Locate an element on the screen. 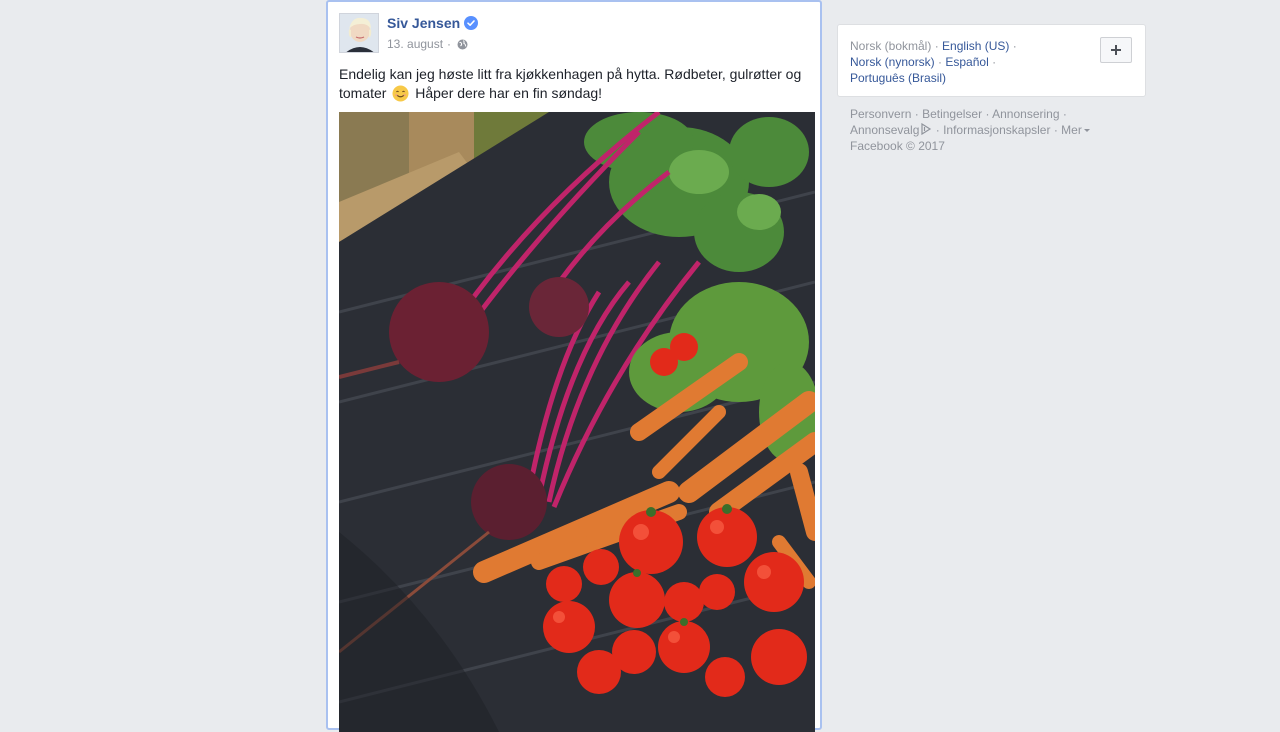 This screenshot has width=1280, height=732. language-norsk-nynorsk: Norsk (nynorsk) is located at coordinates (892, 62).